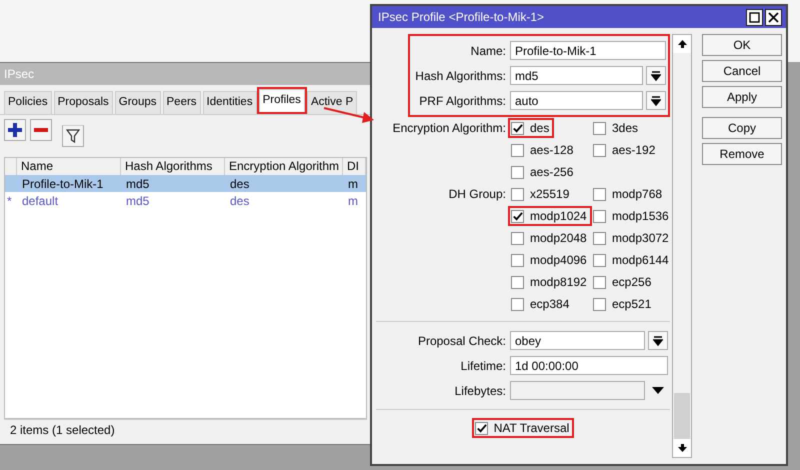 Image resolution: width=800 pixels, height=470 pixels. What do you see at coordinates (623, 282) in the screenshot?
I see `checkbox-option: ecp256` at bounding box center [623, 282].